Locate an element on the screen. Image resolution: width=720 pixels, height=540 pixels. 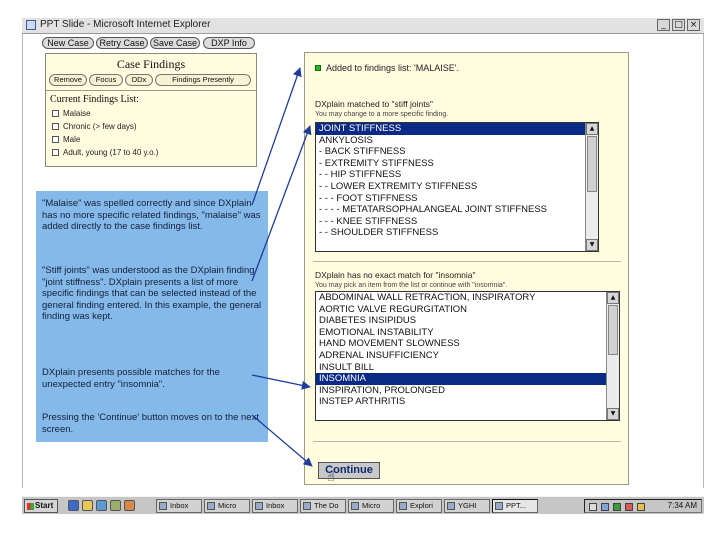
taskbar-item-label: YGHI is located at coordinates (467, 505).